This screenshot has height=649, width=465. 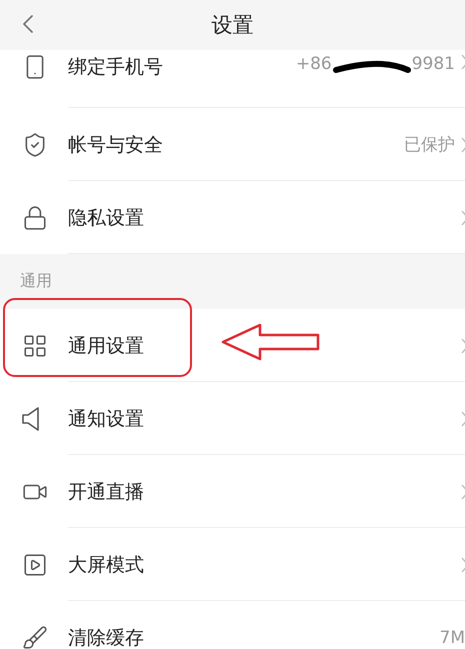 I want to click on play-icon, so click(x=35, y=565).